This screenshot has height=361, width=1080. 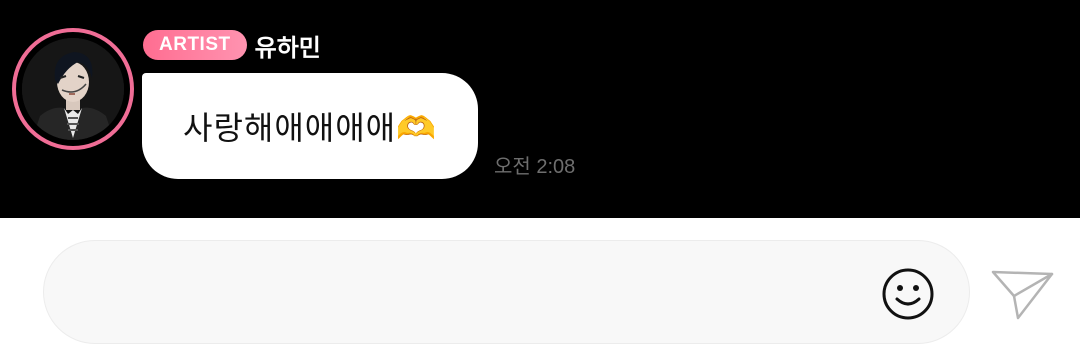 I want to click on message-header: ARTIST 유하민, so click(x=232, y=45).